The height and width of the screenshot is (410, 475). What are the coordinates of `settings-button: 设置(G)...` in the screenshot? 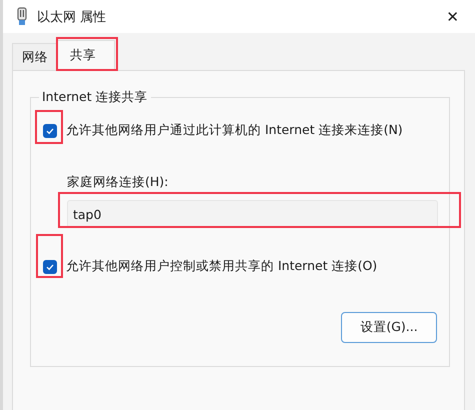 It's located at (389, 327).